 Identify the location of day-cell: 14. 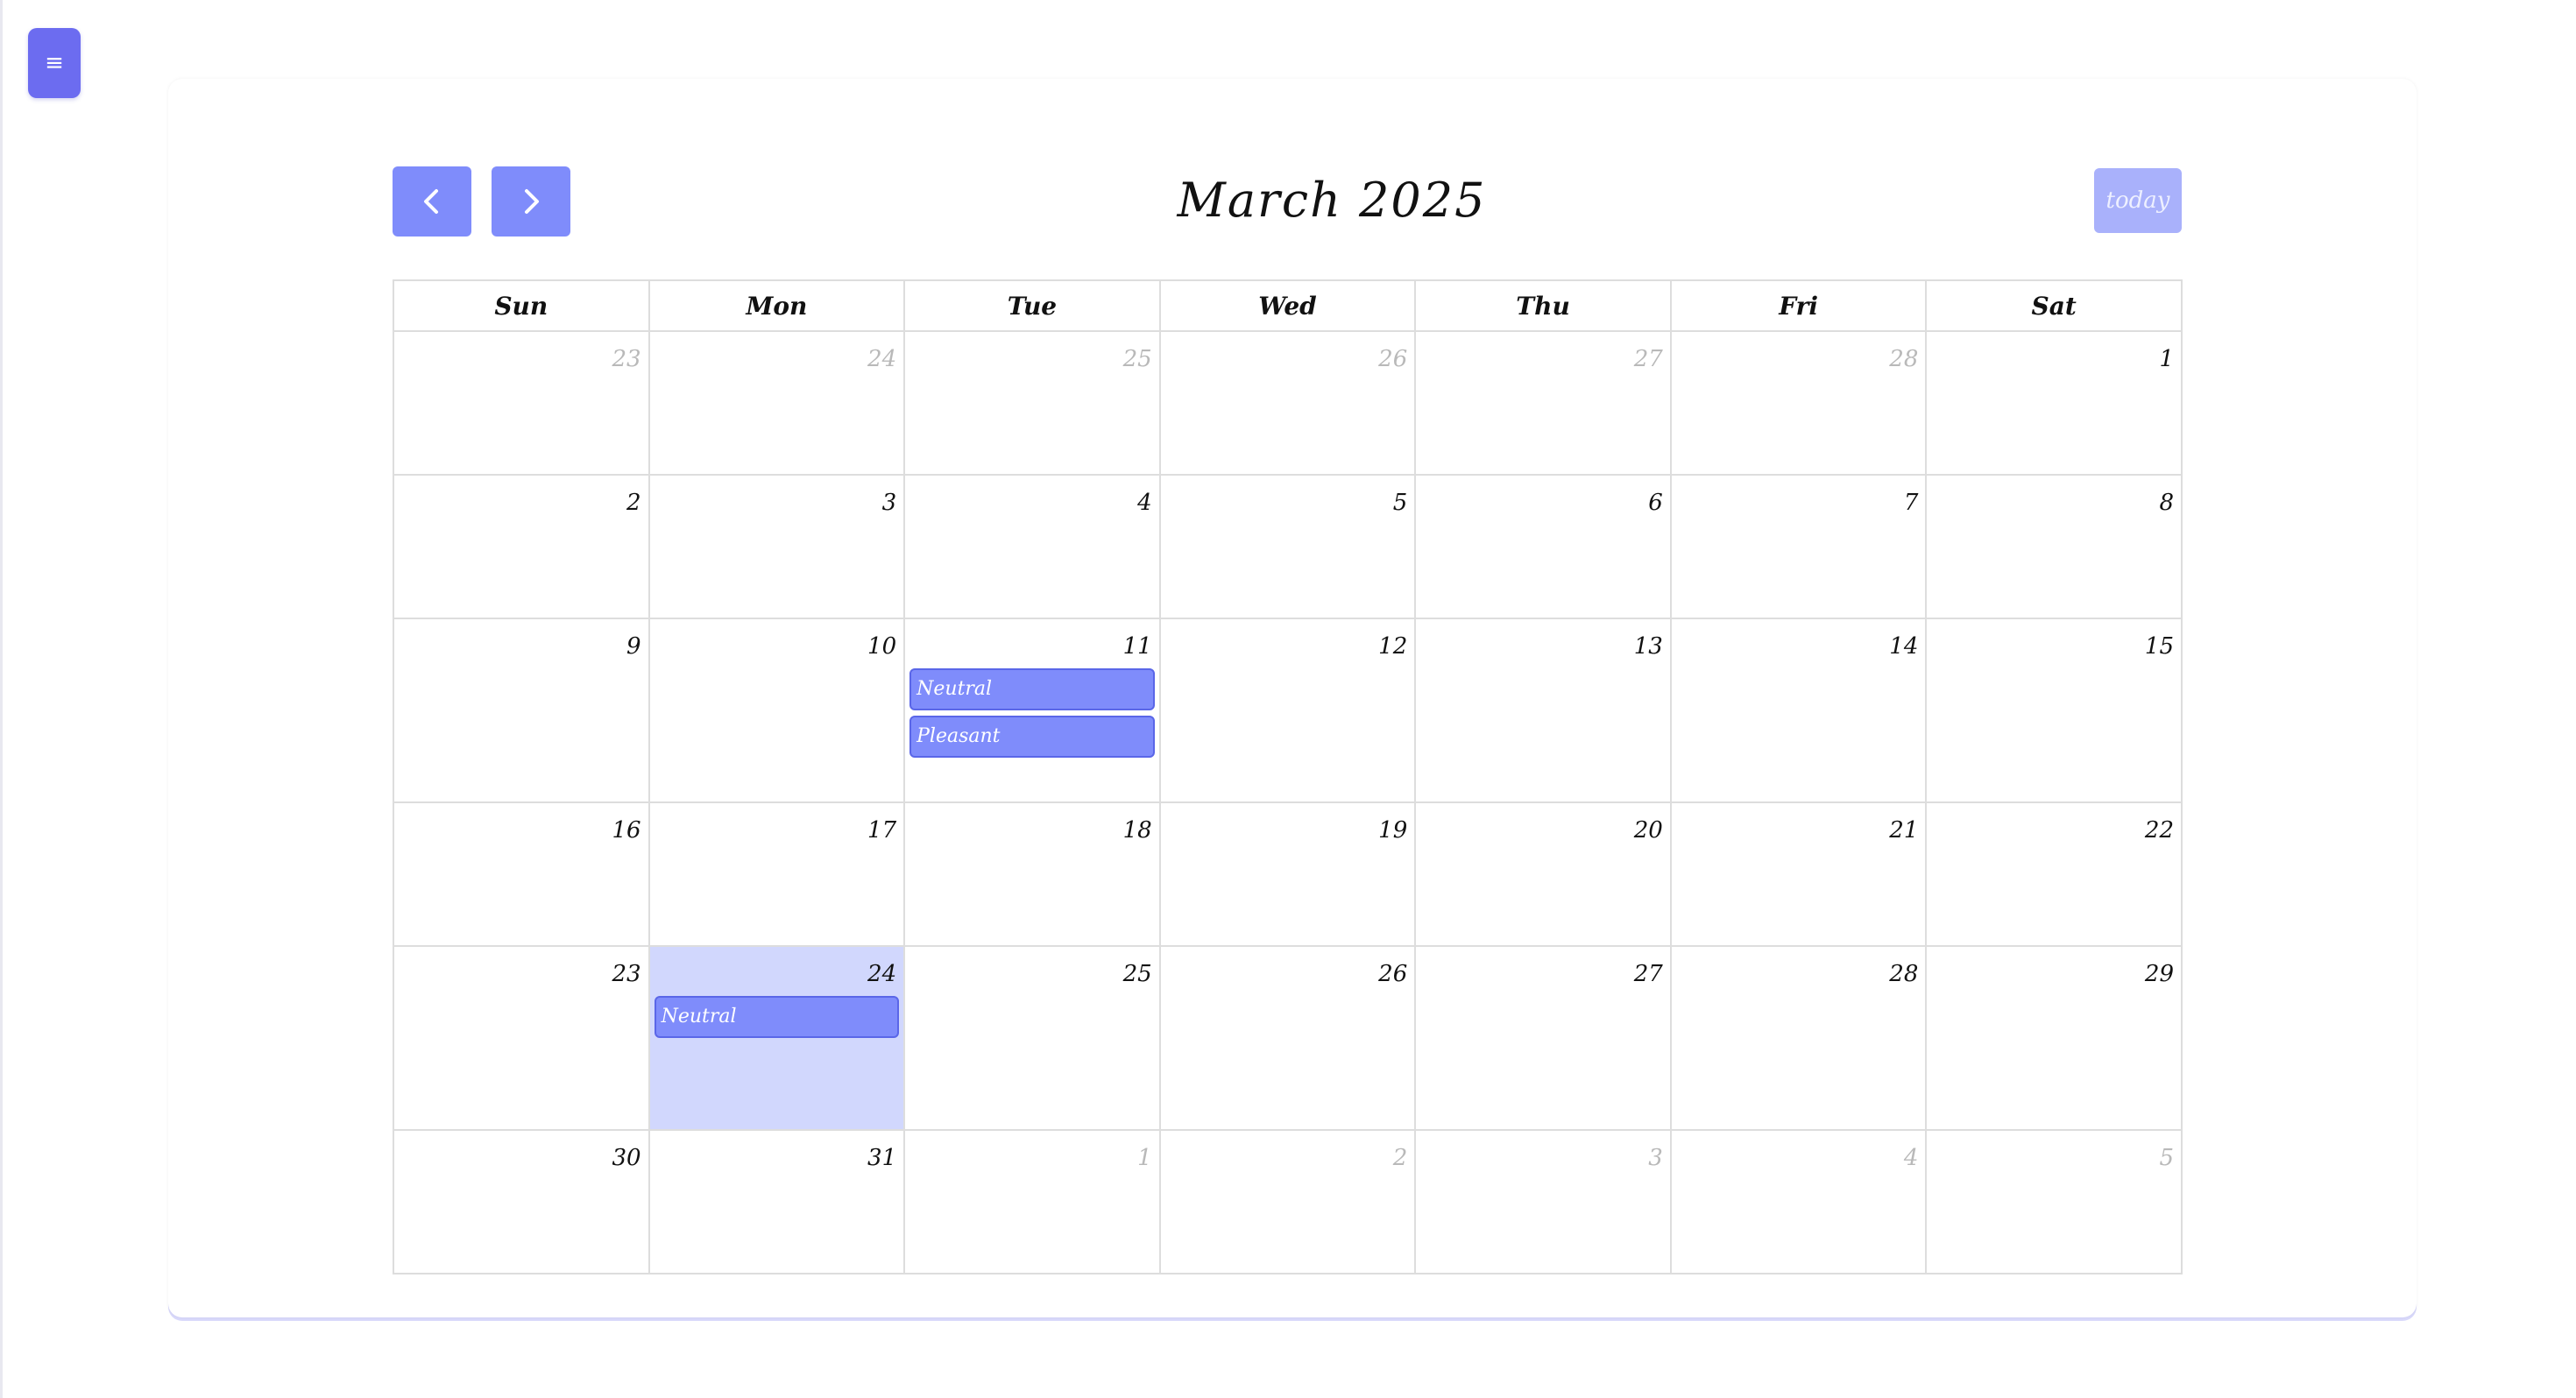
(1798, 710).